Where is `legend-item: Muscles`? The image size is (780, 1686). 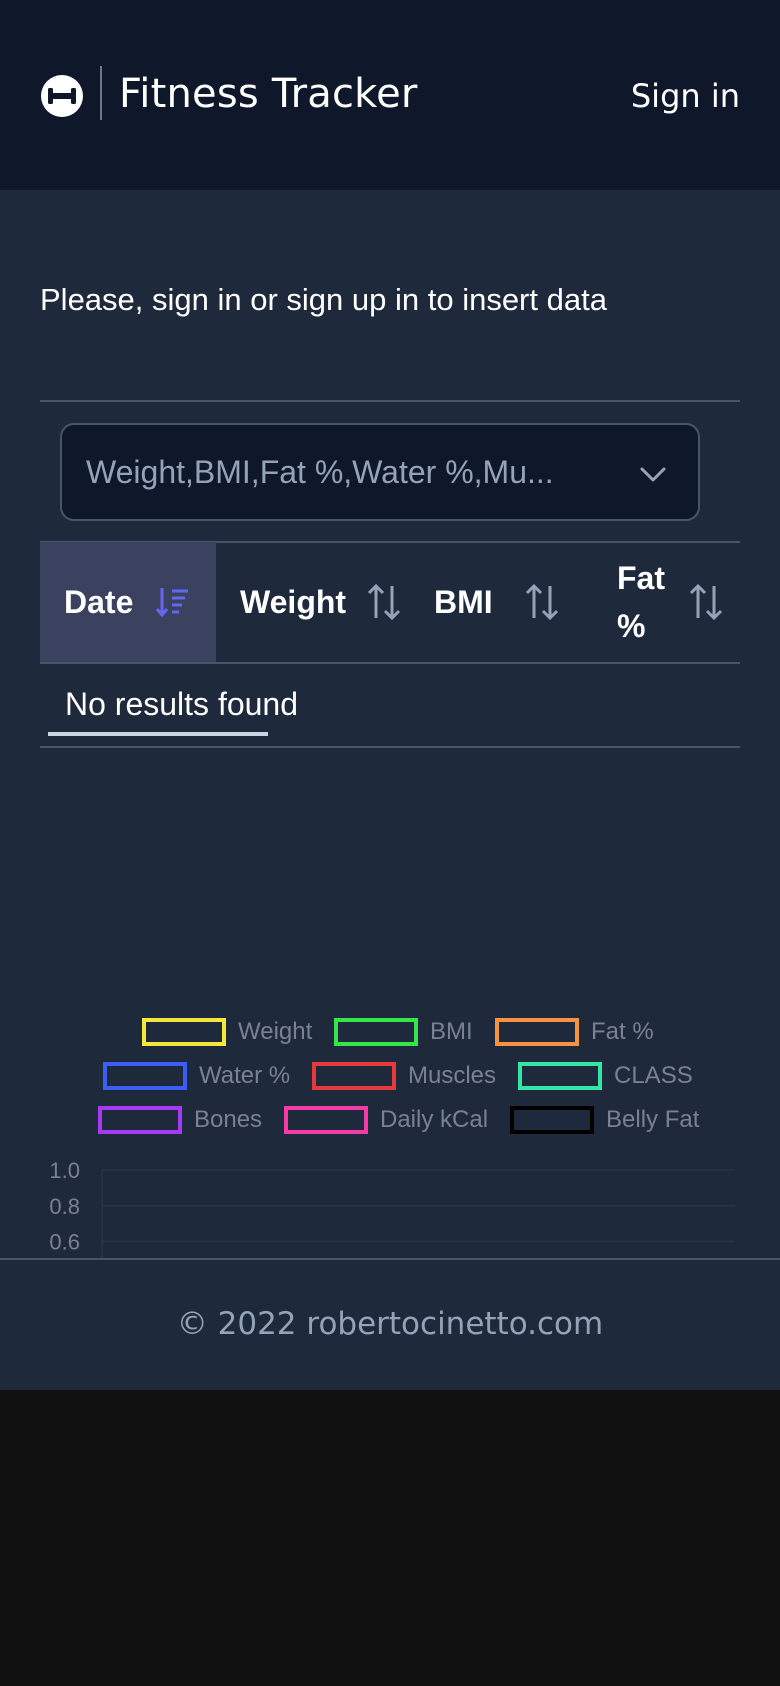 legend-item: Muscles is located at coordinates (404, 1076).